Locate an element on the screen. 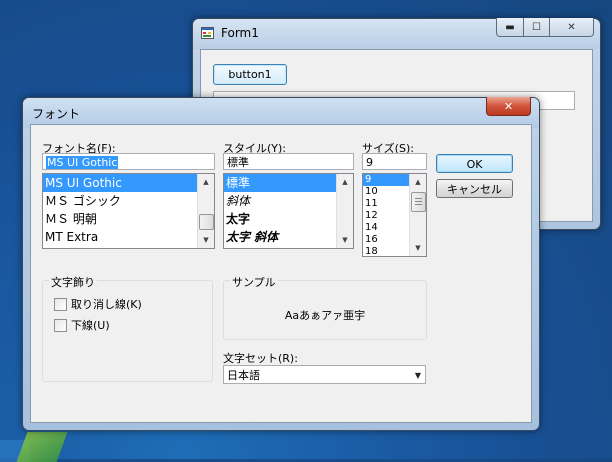  sample-preview-text: Aaあぁアァ亜宇 is located at coordinates (325, 315).